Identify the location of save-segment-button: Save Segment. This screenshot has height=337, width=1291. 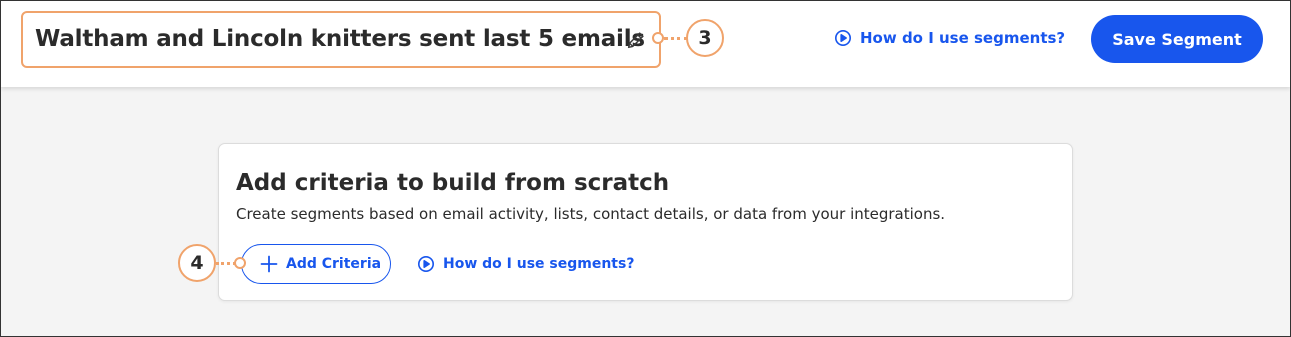
(1177, 39).